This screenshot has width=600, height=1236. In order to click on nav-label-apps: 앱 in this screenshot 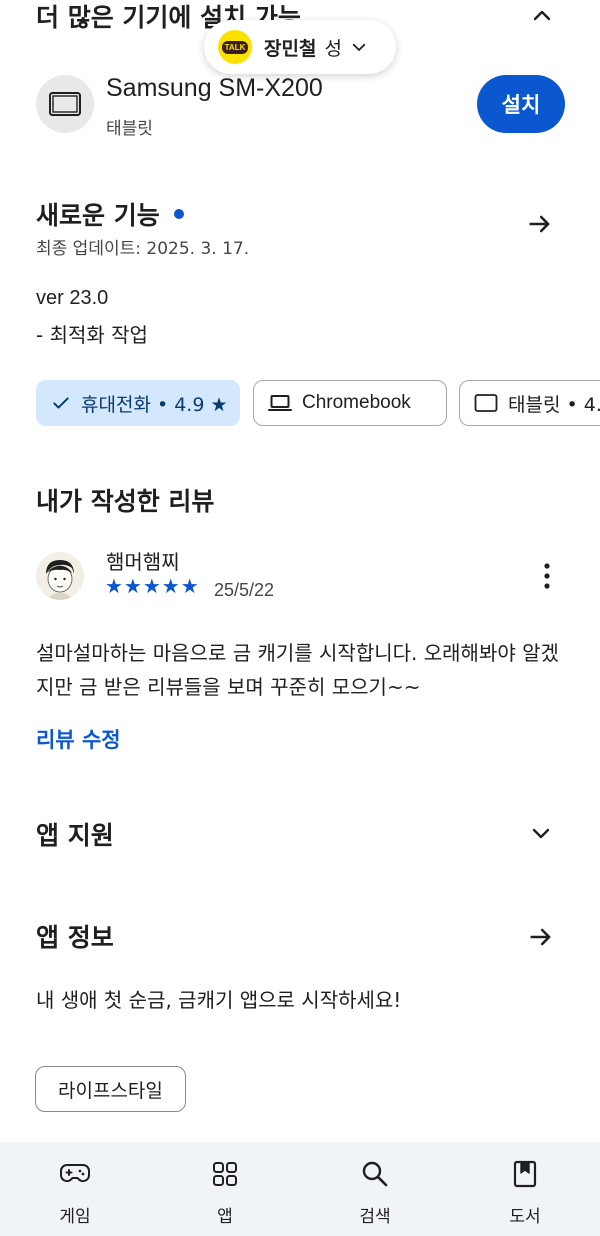, I will do `click(225, 1217)`.